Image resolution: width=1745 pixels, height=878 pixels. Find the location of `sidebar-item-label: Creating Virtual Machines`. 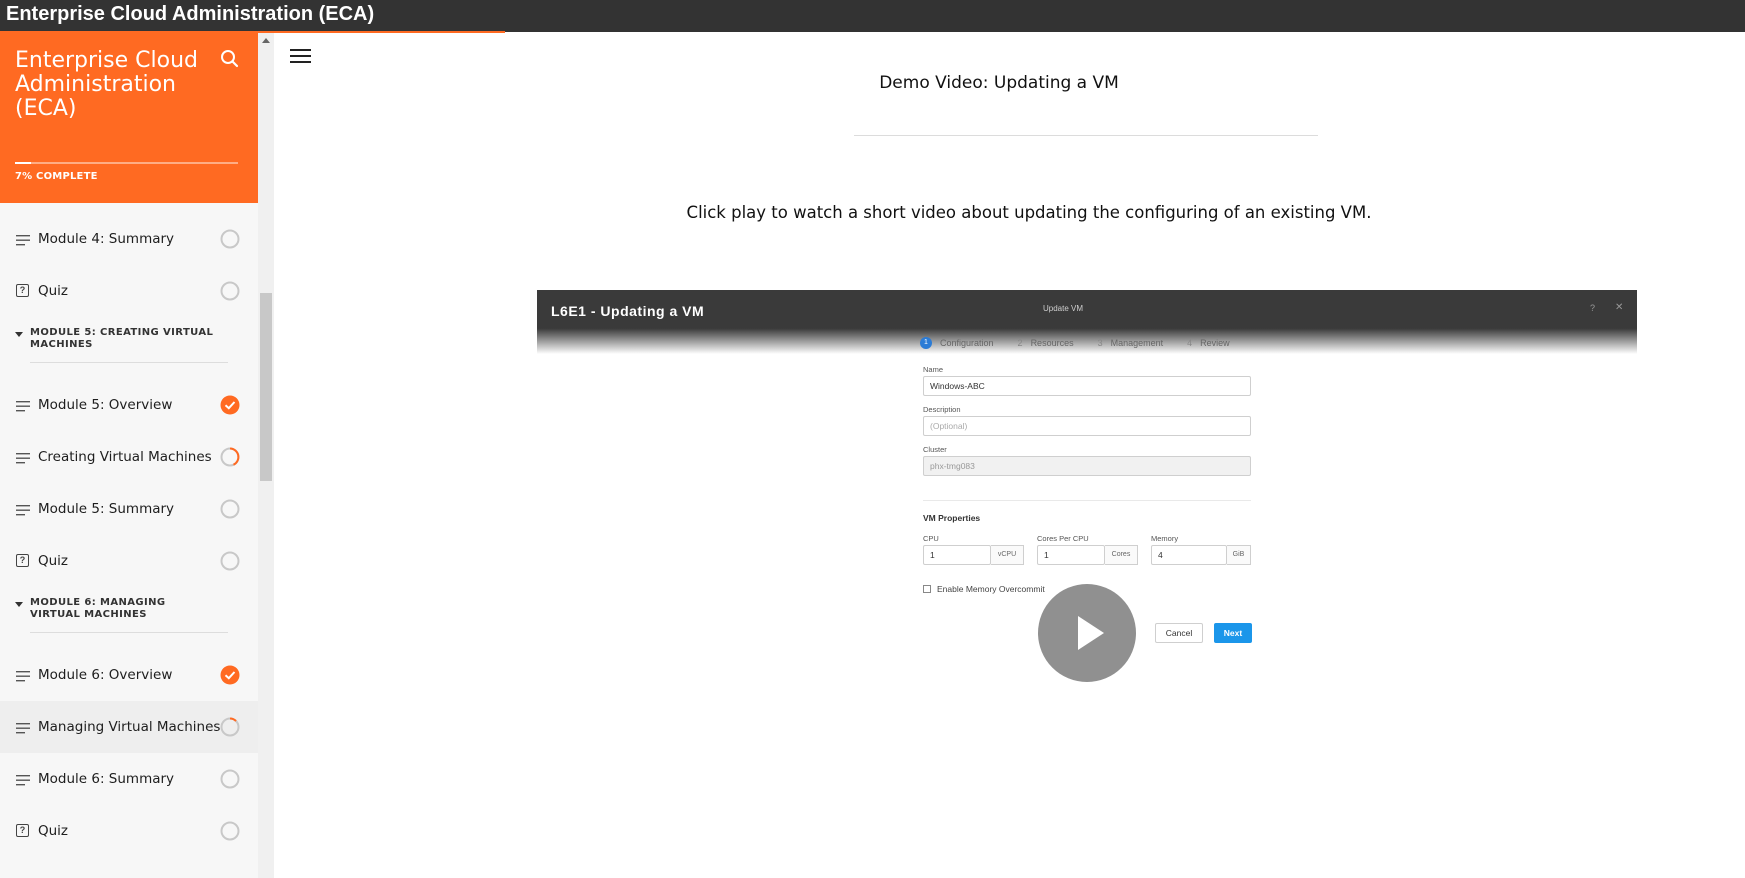

sidebar-item-label: Creating Virtual Machines is located at coordinates (125, 457).